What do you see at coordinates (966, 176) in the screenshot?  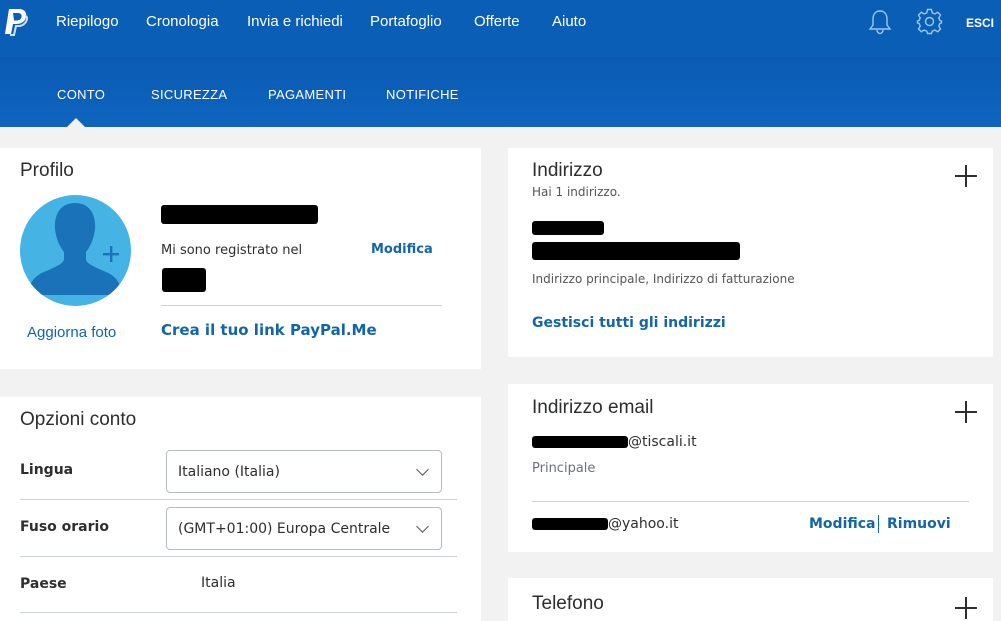 I see `add-address-plus-icon` at bounding box center [966, 176].